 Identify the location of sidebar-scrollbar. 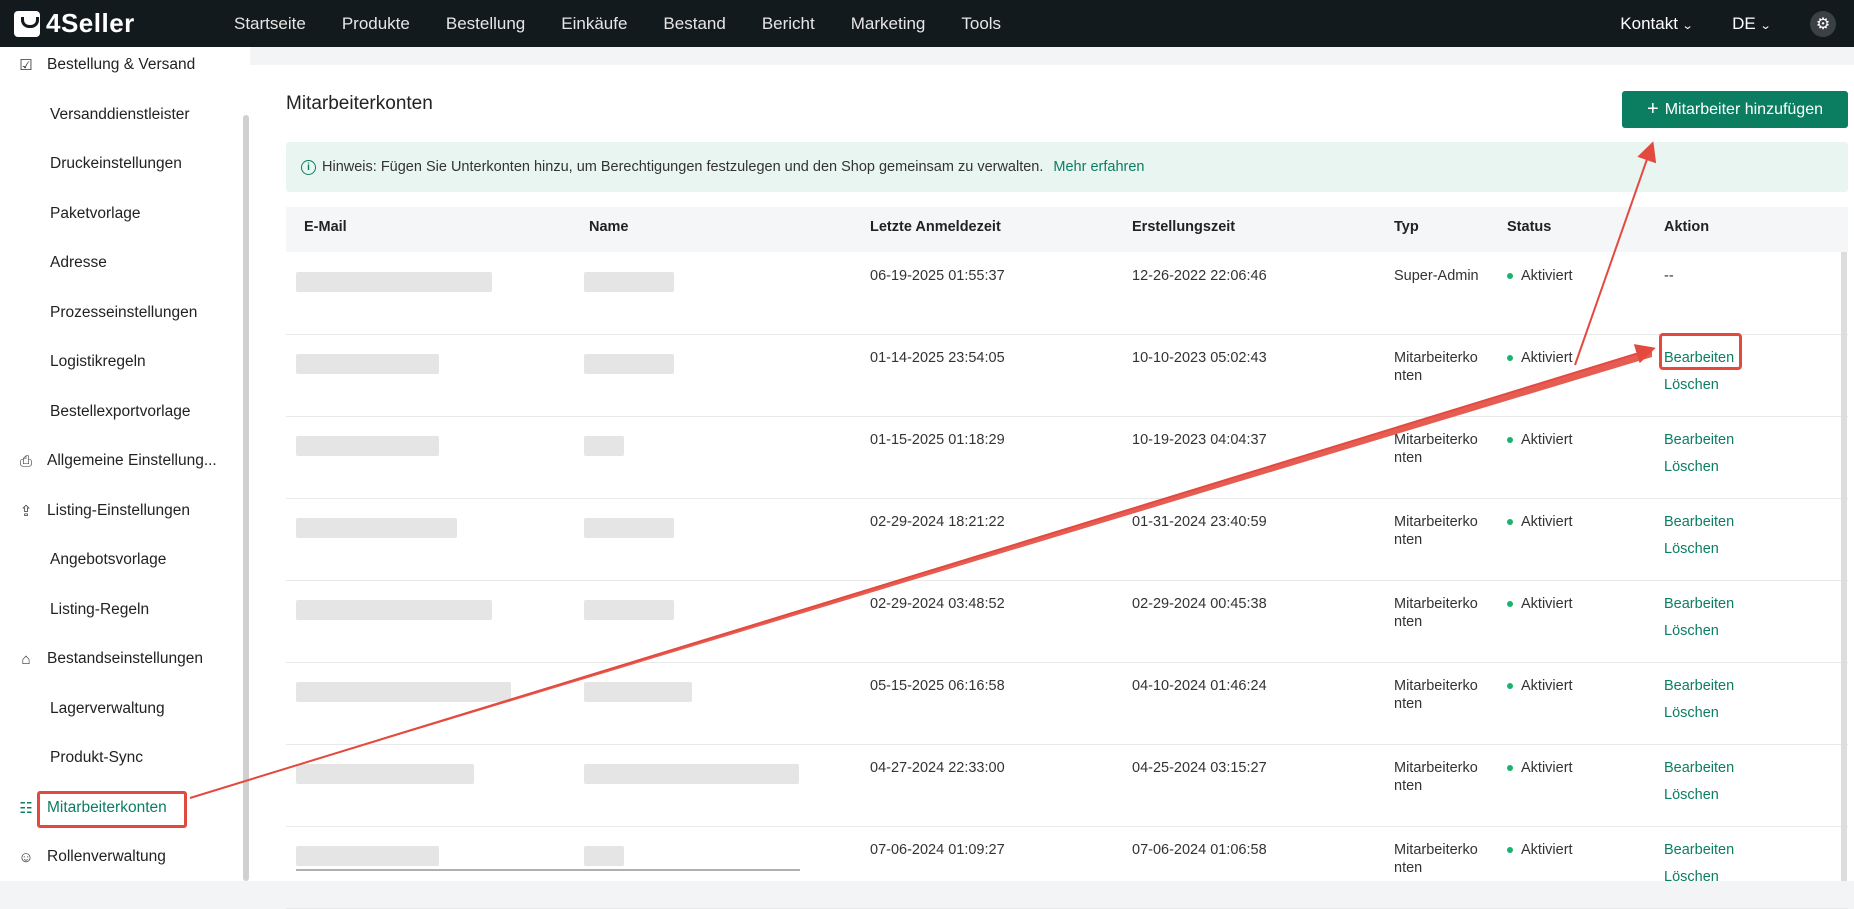
(246, 498).